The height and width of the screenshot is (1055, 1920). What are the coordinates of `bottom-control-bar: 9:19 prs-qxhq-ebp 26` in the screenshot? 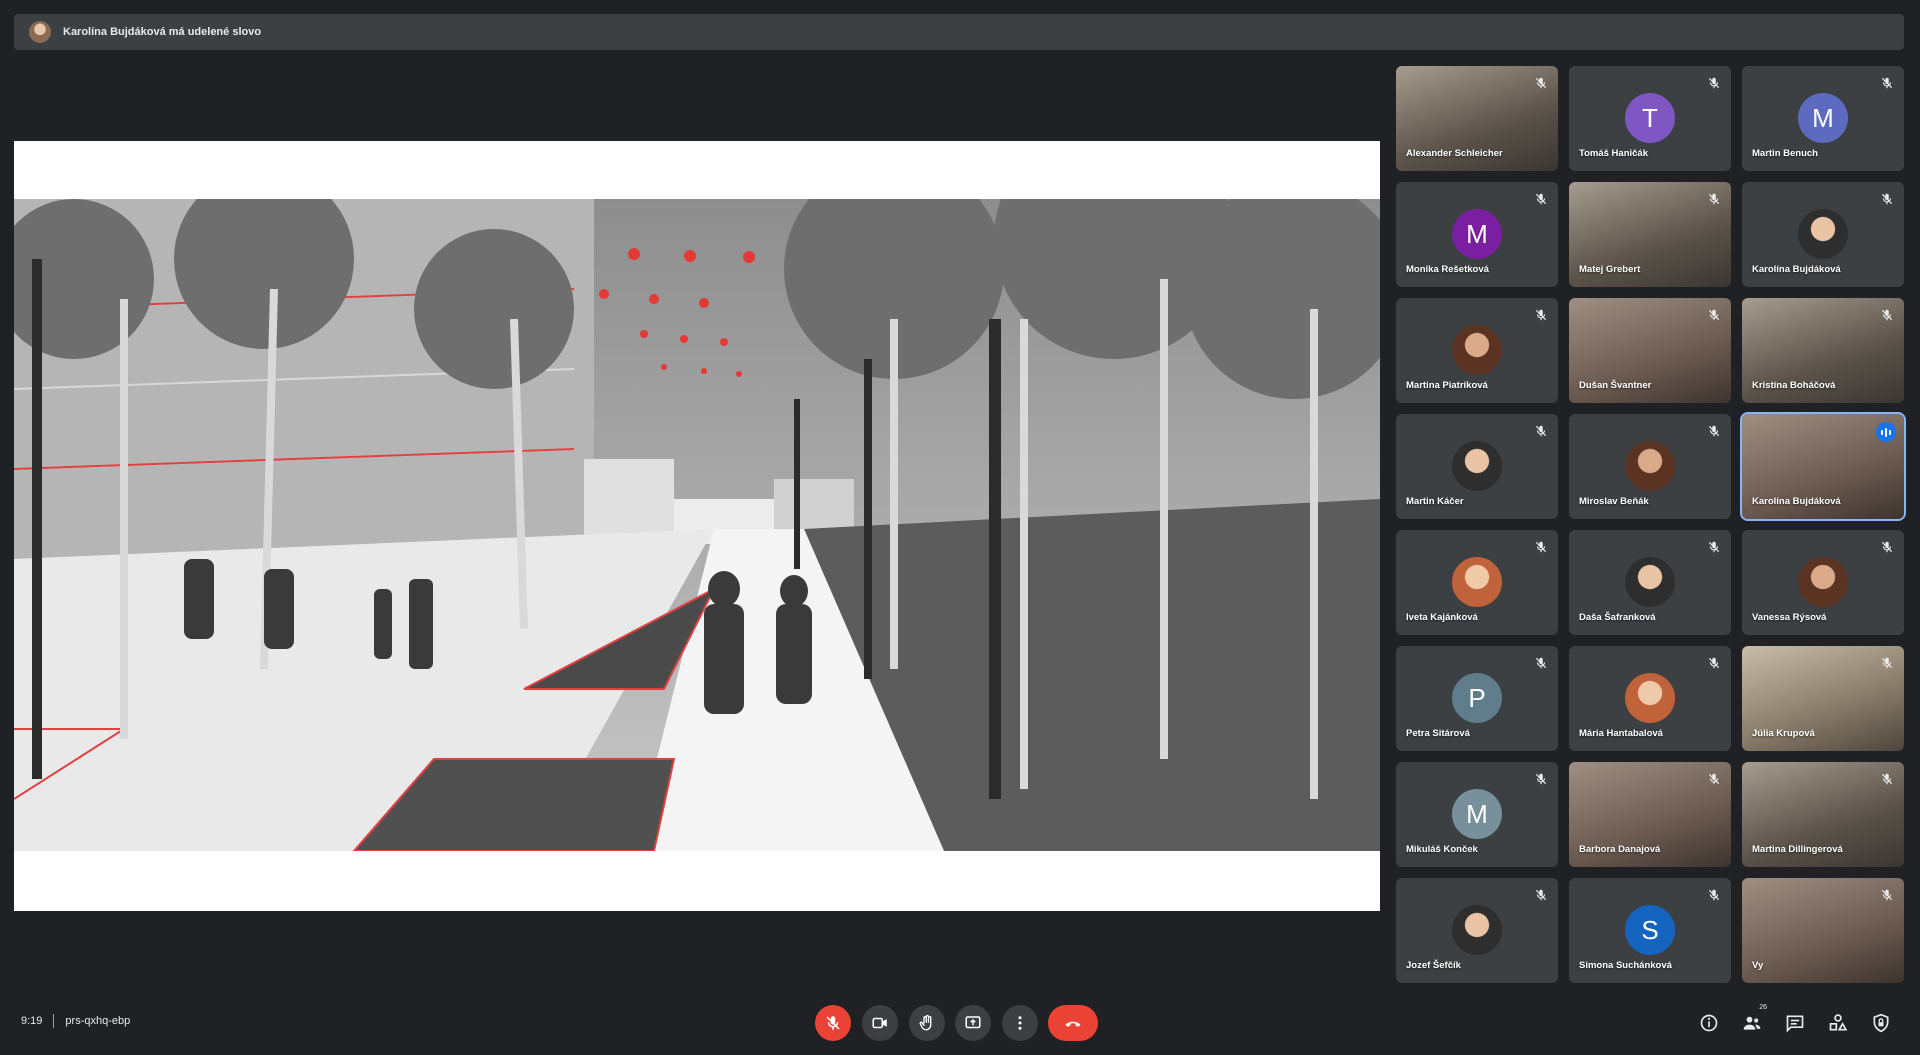 It's located at (960, 1027).